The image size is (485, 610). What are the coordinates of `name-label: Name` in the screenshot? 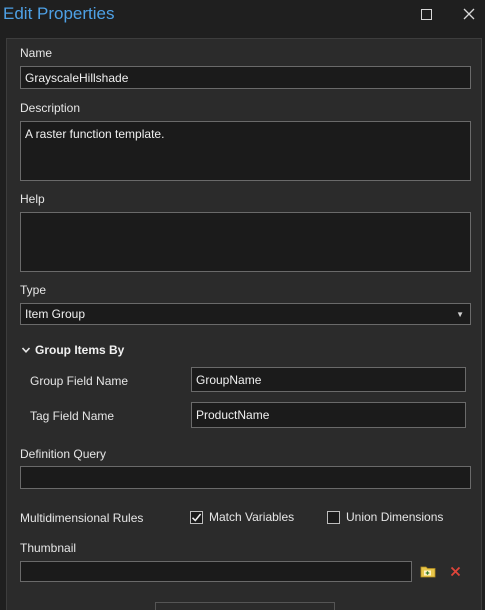 It's located at (36, 53).